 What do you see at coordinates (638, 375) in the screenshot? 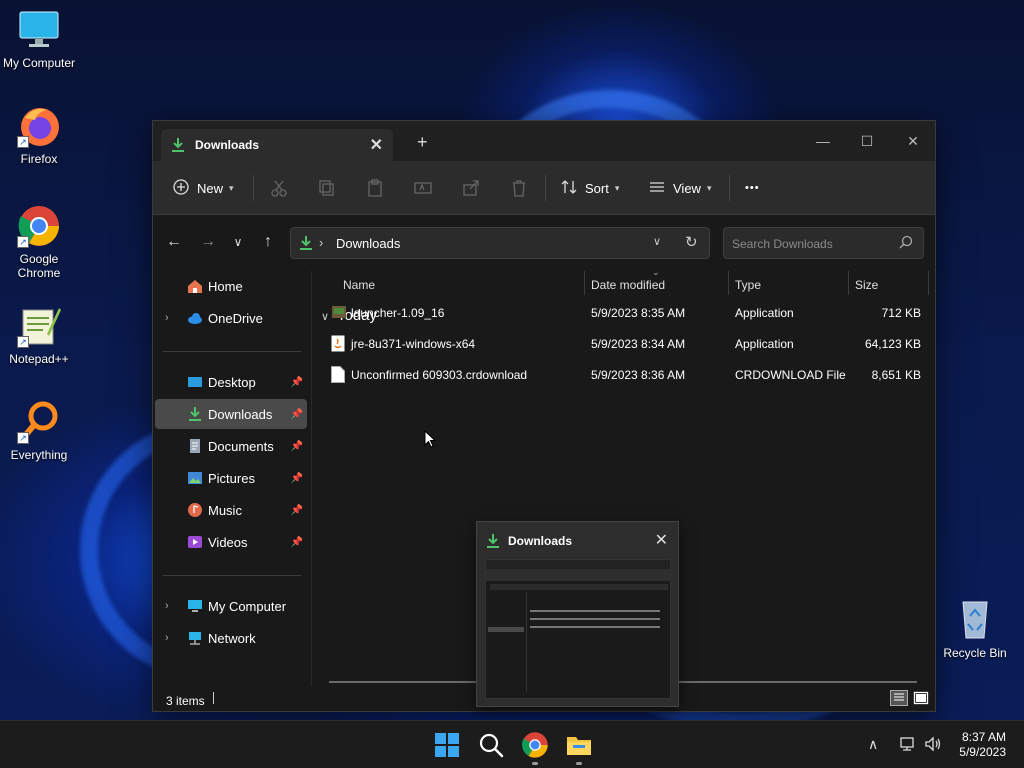
I see `file-date: 5/9/2023 8:36 AM` at bounding box center [638, 375].